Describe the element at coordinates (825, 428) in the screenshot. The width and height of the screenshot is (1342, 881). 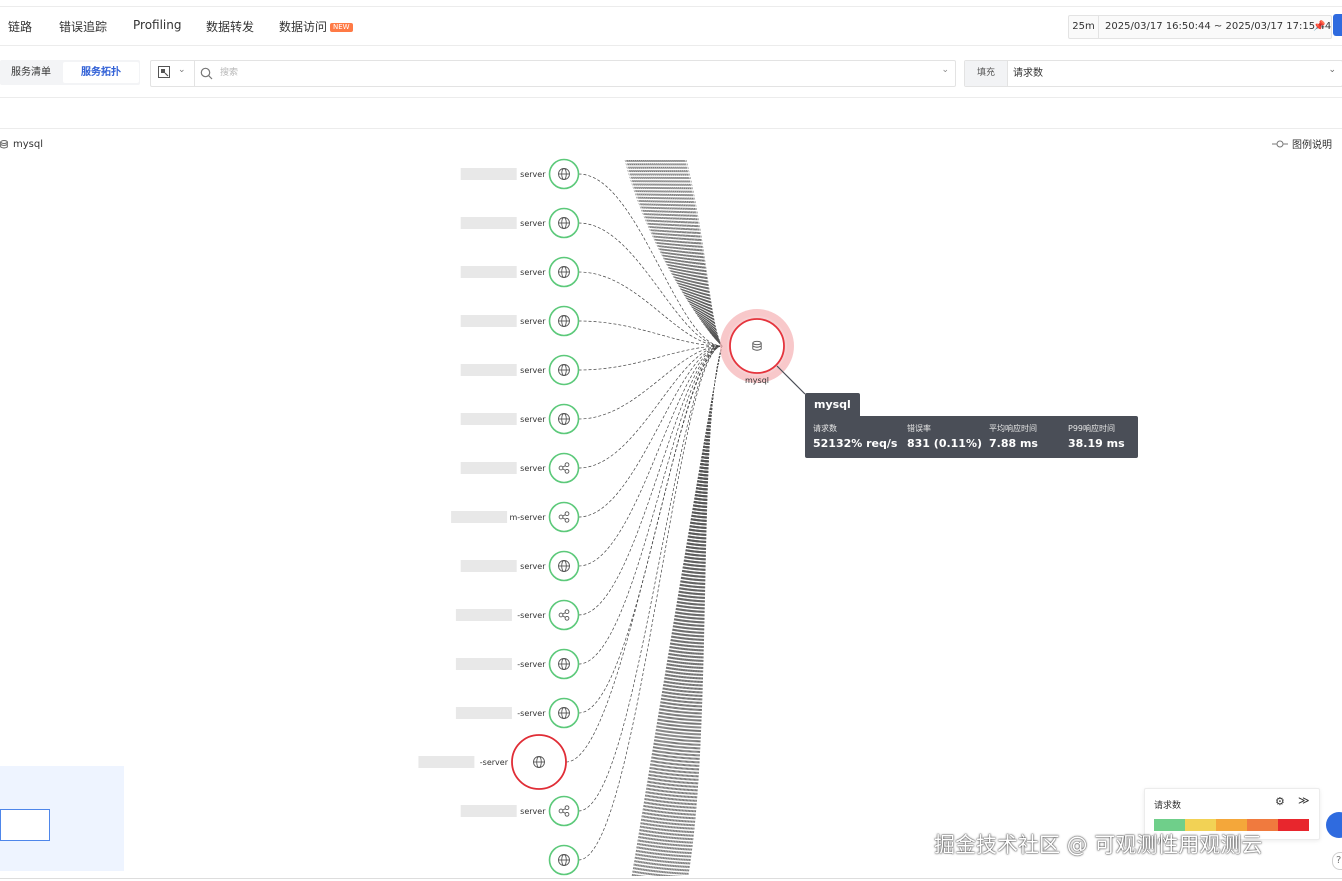
I see `metric-label: 请求数` at that location.